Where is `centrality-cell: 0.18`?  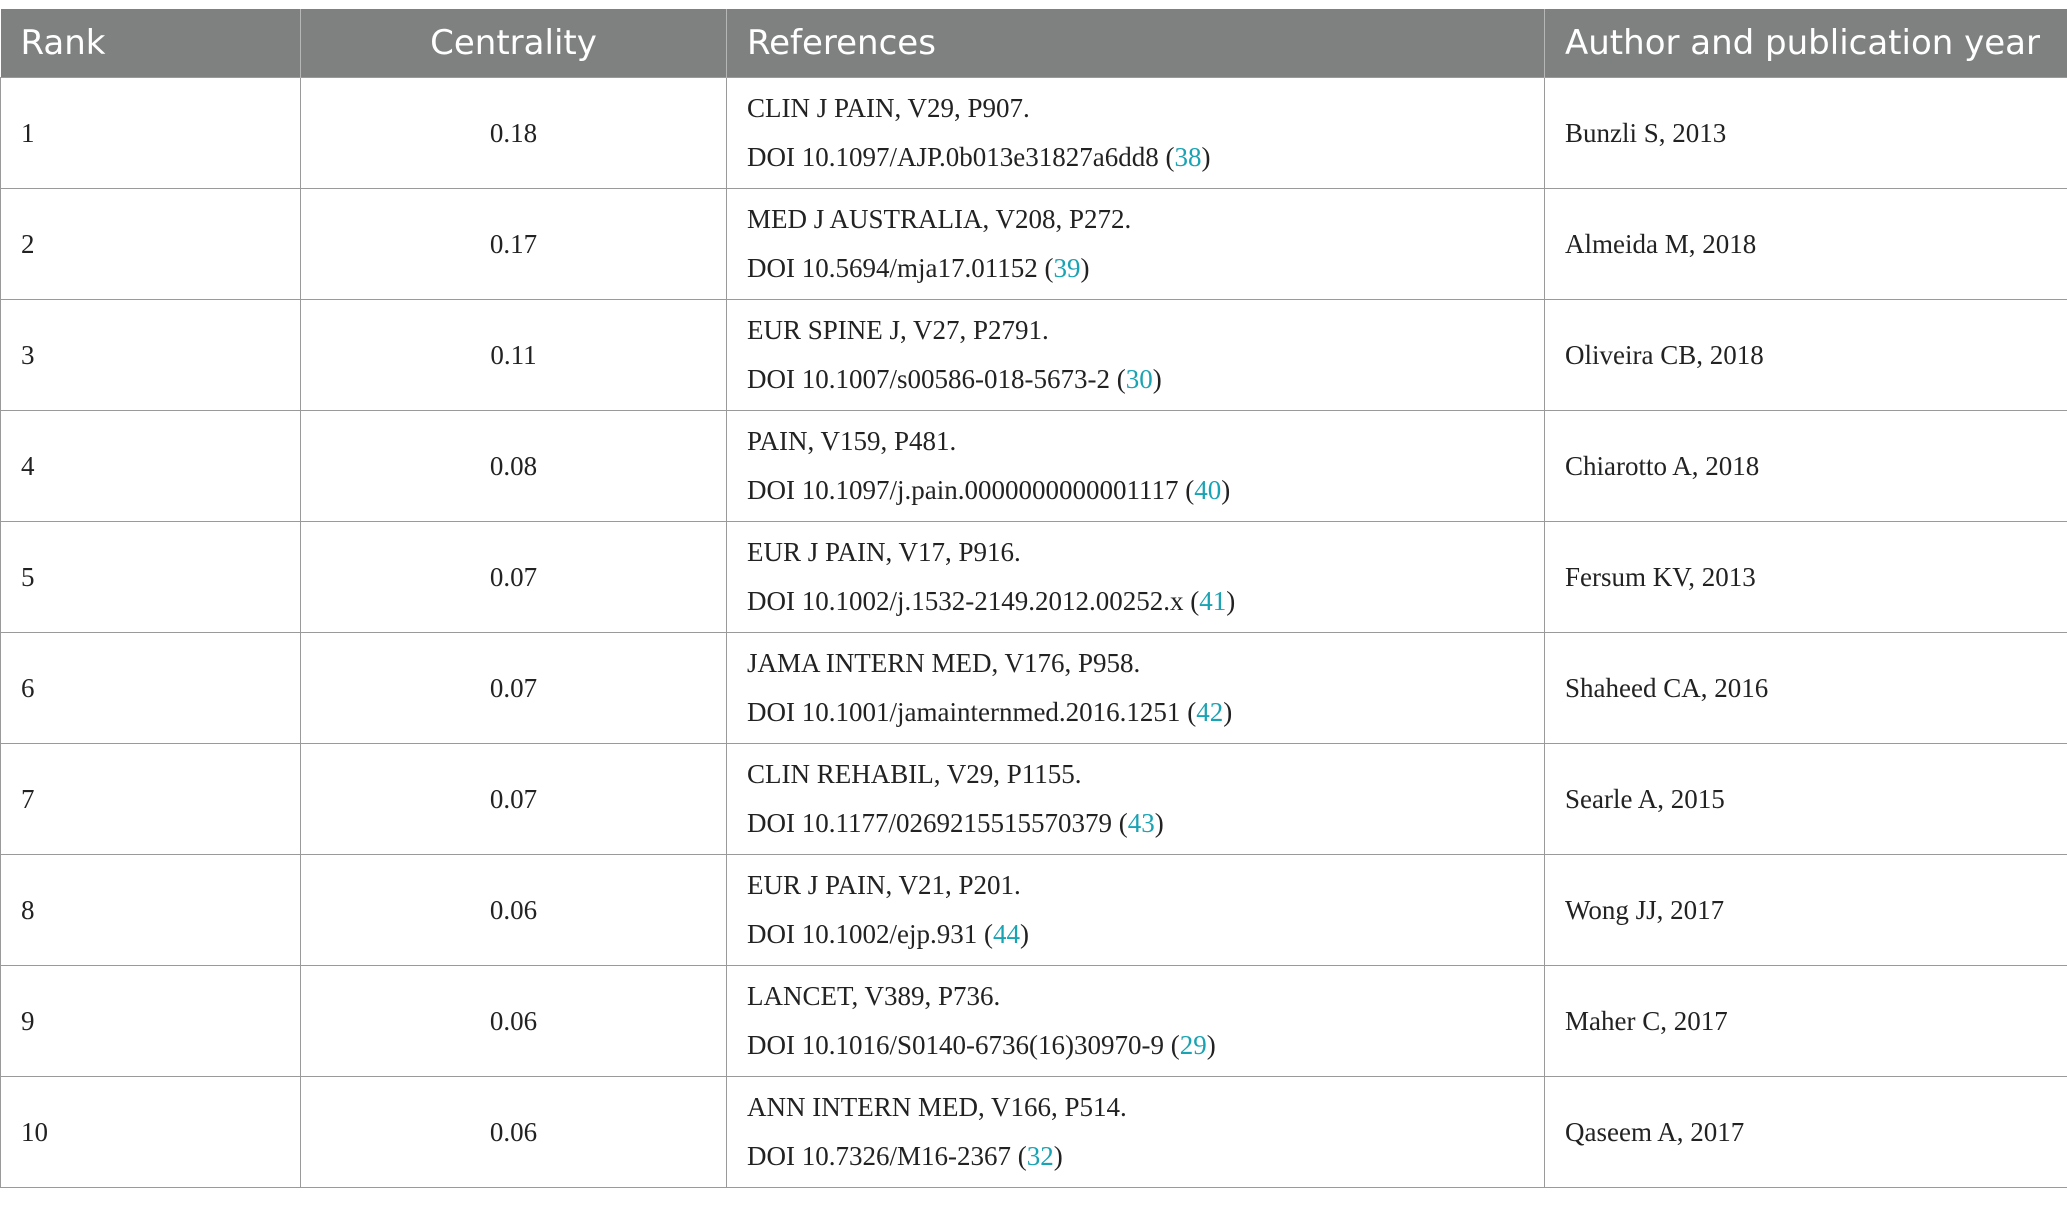
centrality-cell: 0.18 is located at coordinates (513, 133).